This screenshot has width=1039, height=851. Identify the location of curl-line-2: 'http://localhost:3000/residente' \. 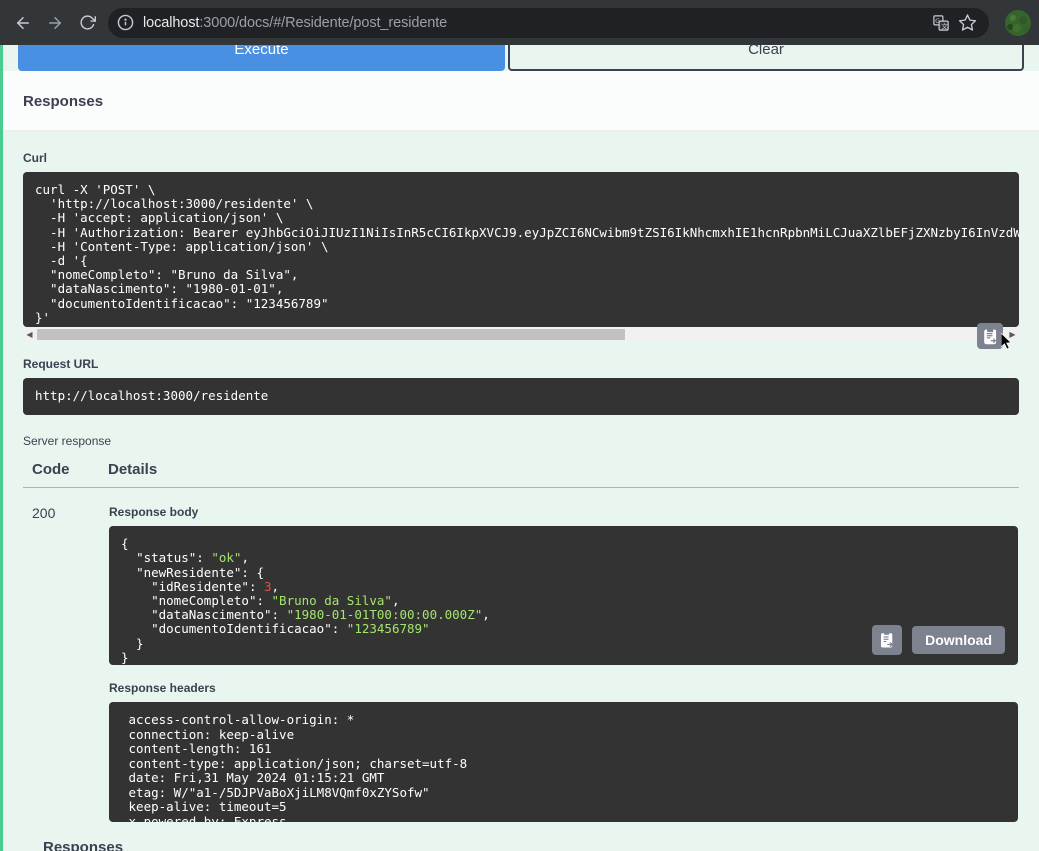
(174, 204).